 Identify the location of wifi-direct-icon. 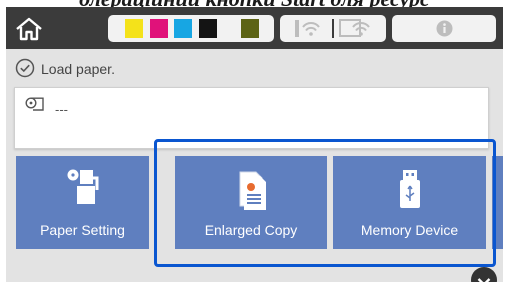
(358, 31).